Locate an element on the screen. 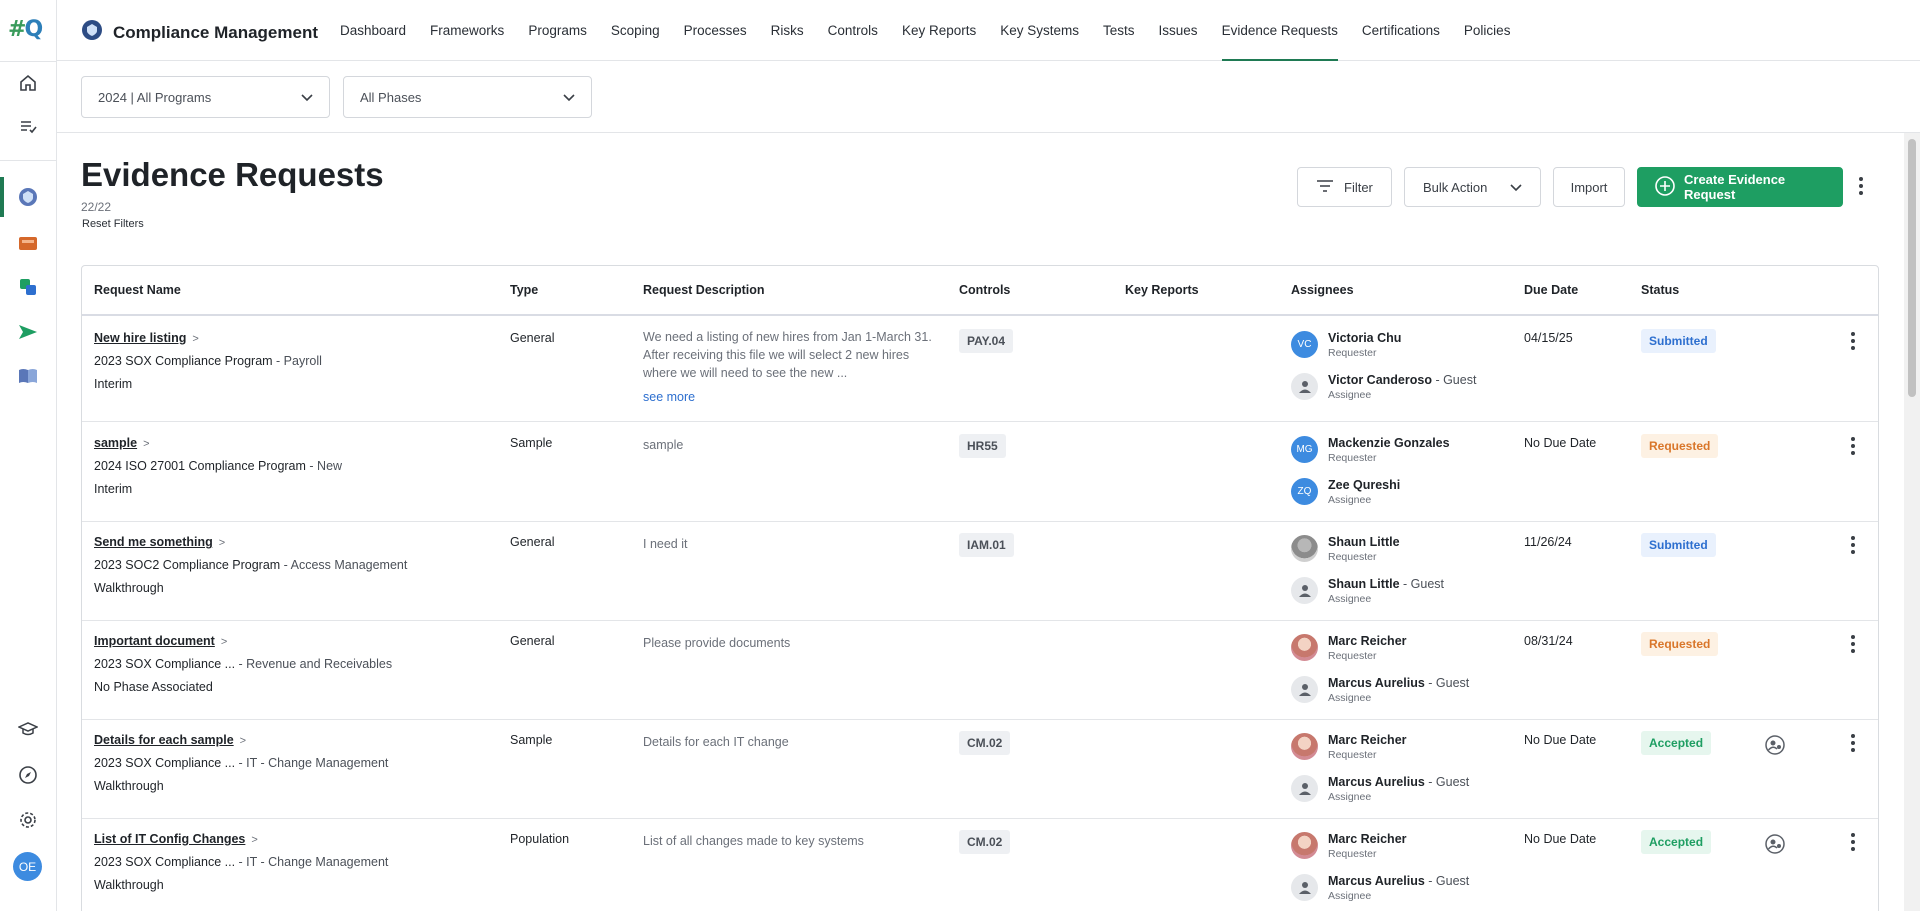  assignee: ZQ Zee Qureshi Assignee is located at coordinates (1345, 492).